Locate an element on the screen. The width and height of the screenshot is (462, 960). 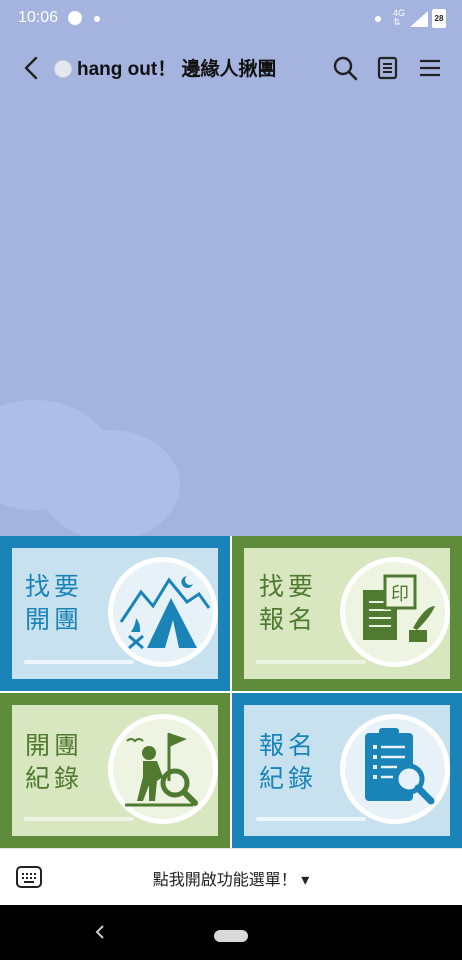
messenger-icon is located at coordinates (75, 18).